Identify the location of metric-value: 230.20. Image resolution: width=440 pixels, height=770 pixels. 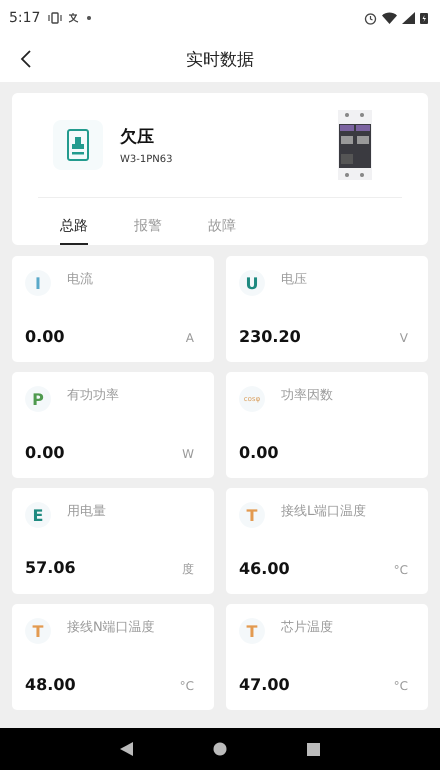
(270, 336).